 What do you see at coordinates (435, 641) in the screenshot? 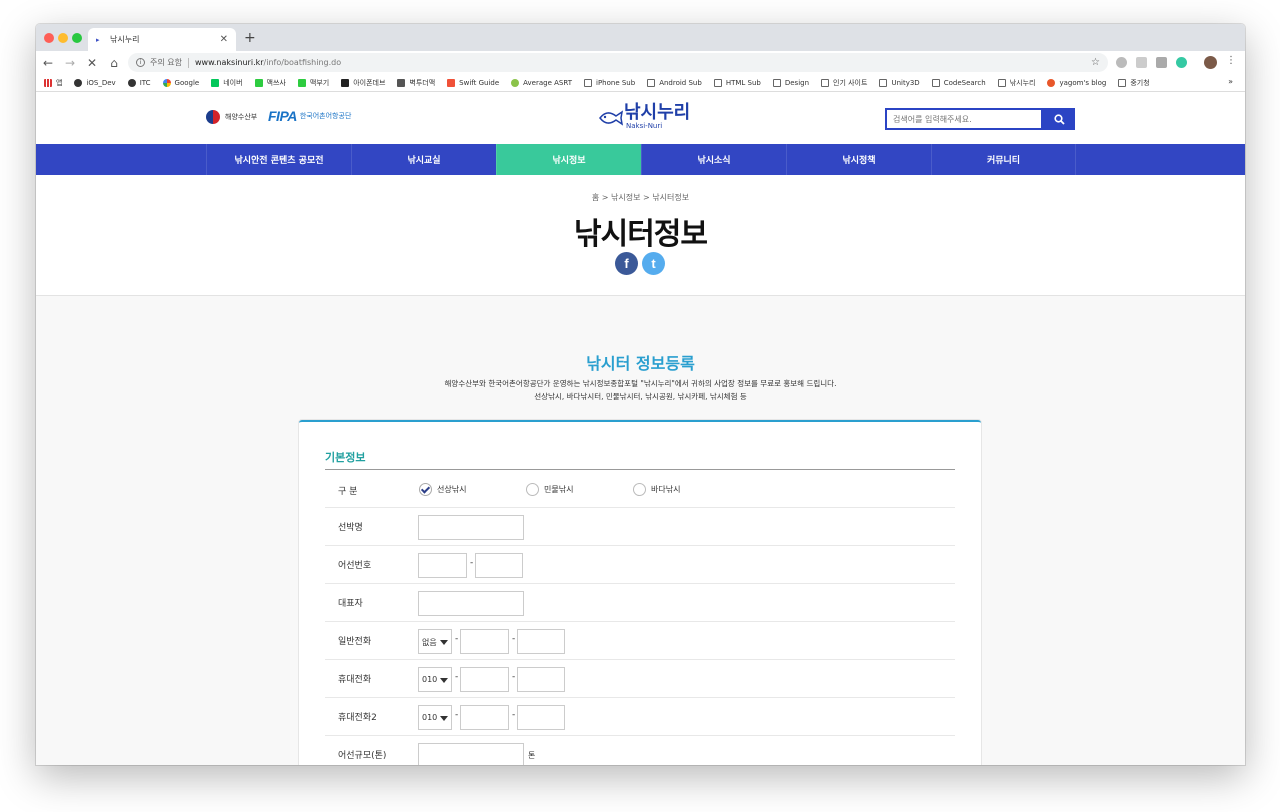
I see `phone-prefix-select: 없음` at bounding box center [435, 641].